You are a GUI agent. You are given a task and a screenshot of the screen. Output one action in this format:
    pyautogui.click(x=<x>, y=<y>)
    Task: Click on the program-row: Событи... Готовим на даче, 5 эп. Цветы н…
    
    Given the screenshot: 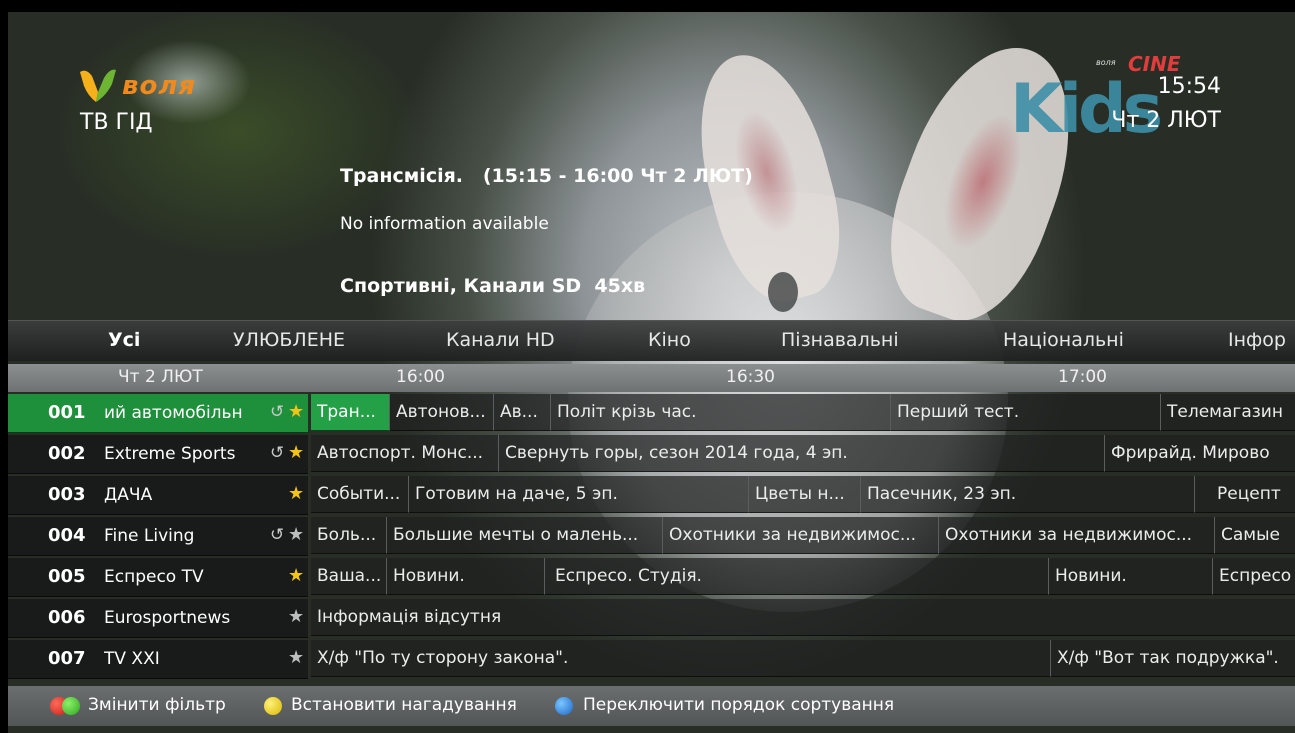 What is the action you would take?
    pyautogui.click(x=803, y=495)
    